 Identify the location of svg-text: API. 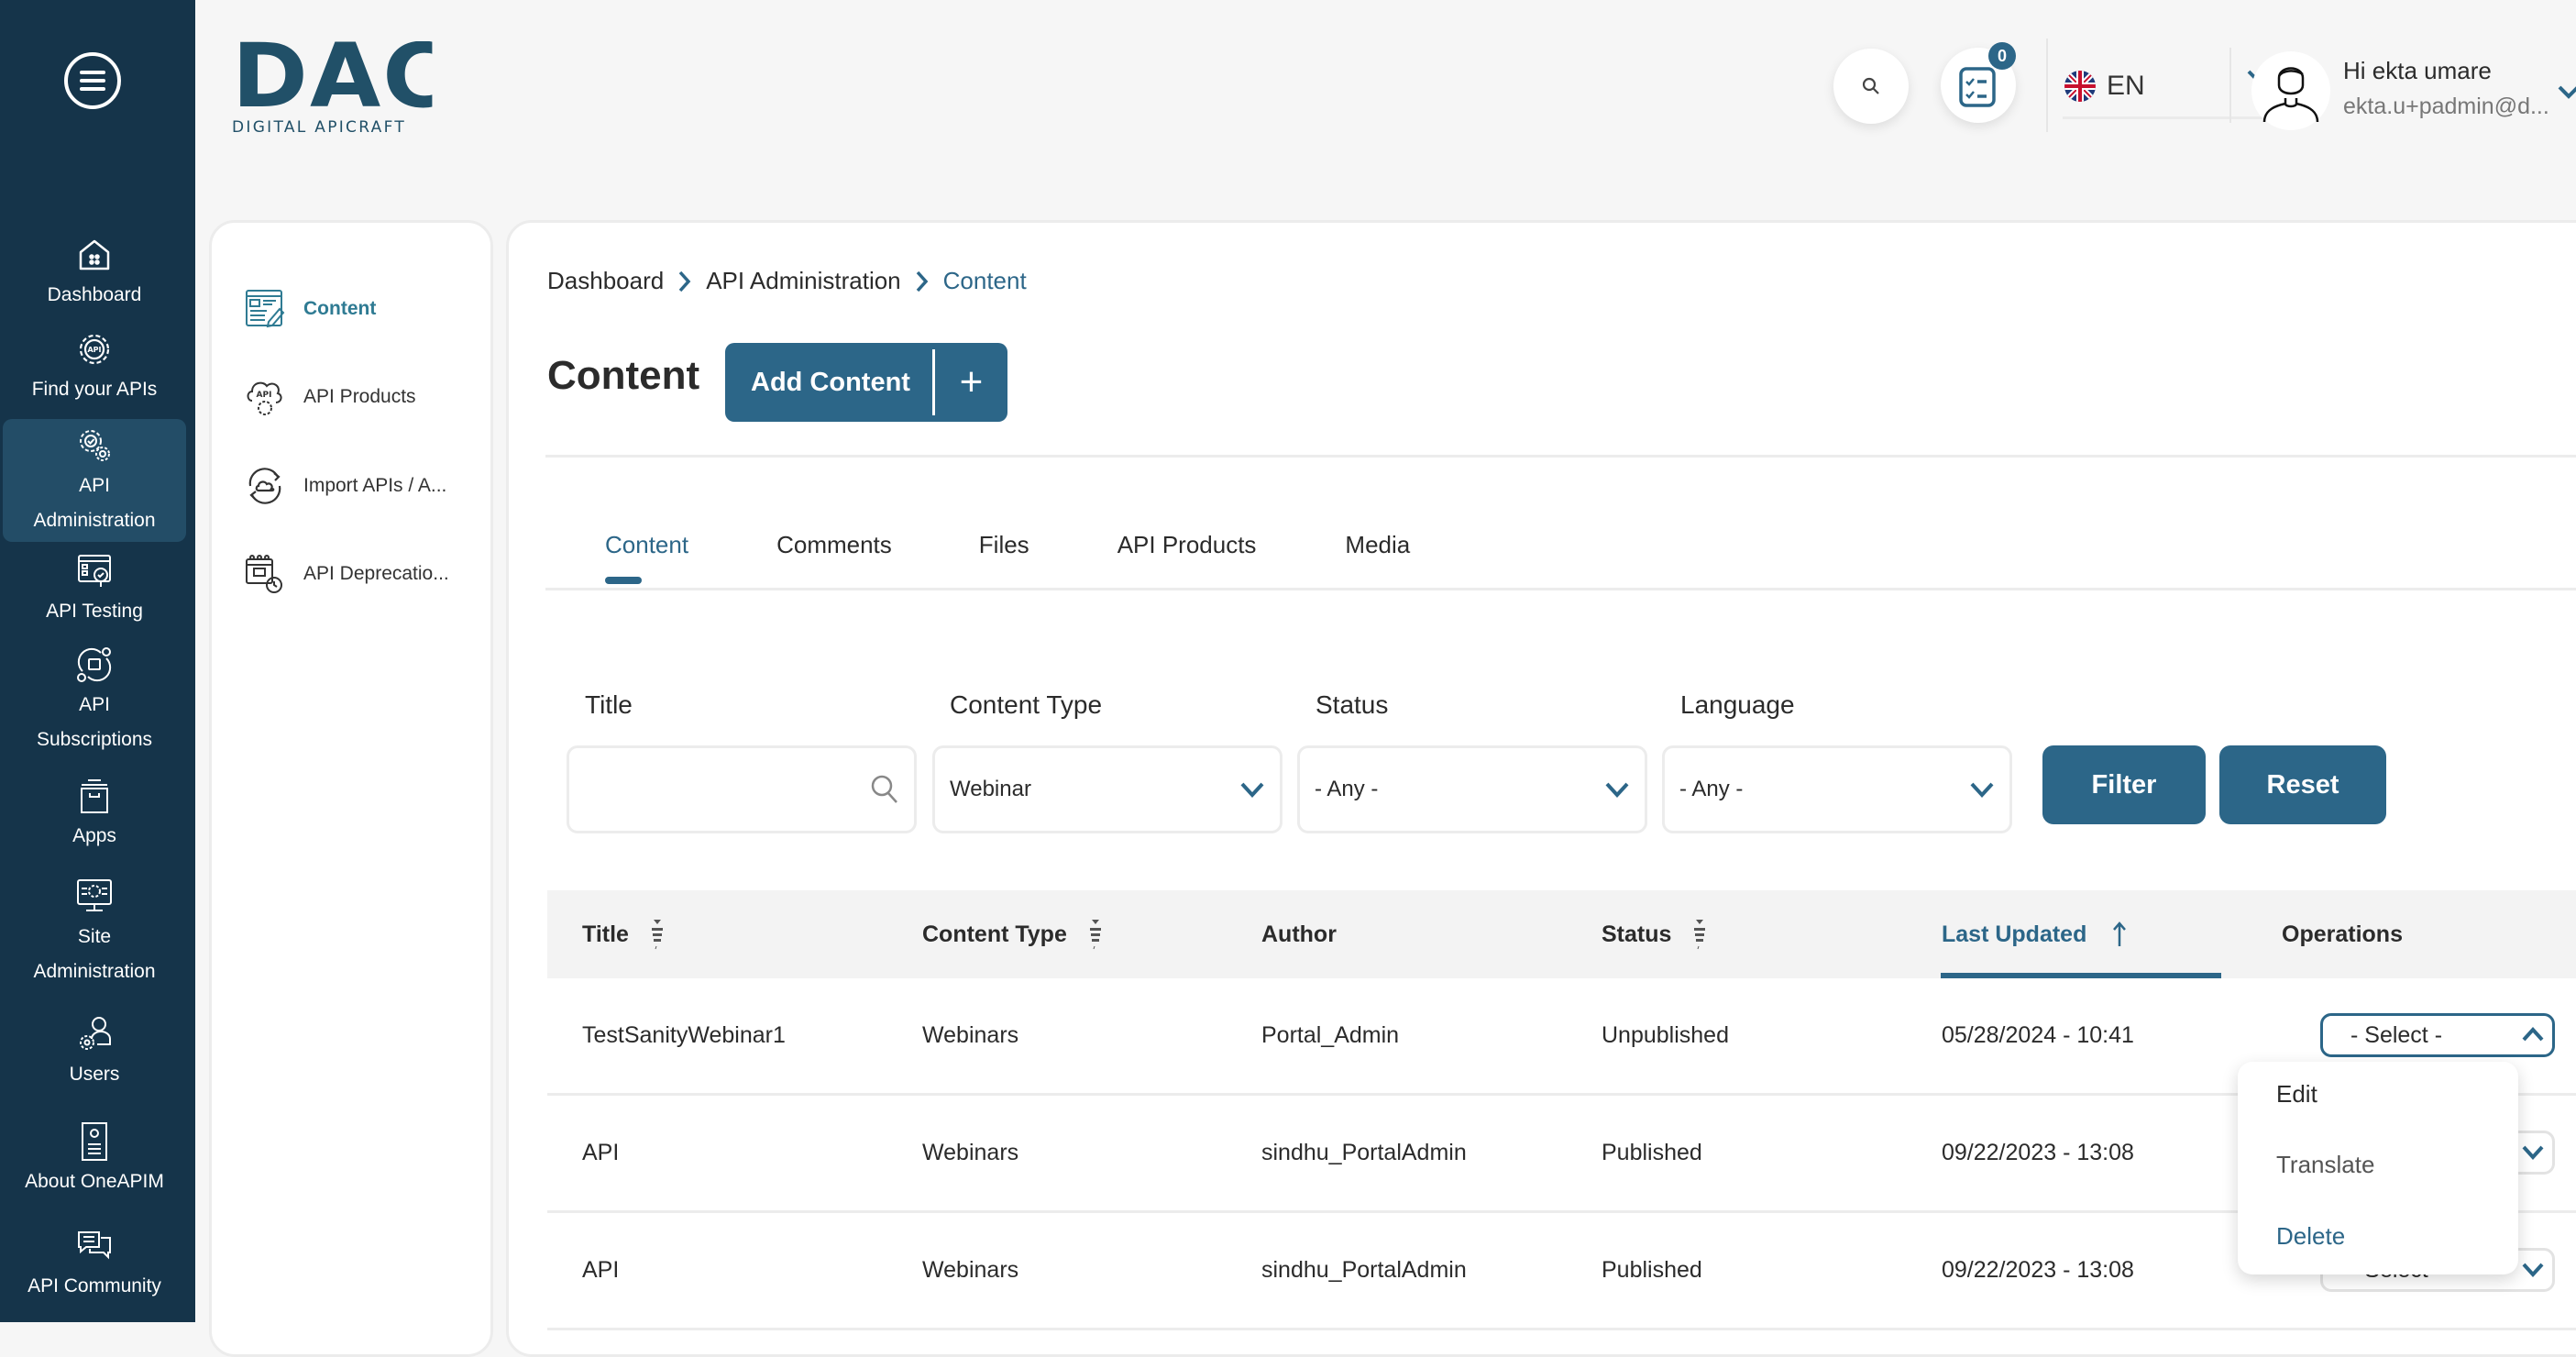
(264, 395).